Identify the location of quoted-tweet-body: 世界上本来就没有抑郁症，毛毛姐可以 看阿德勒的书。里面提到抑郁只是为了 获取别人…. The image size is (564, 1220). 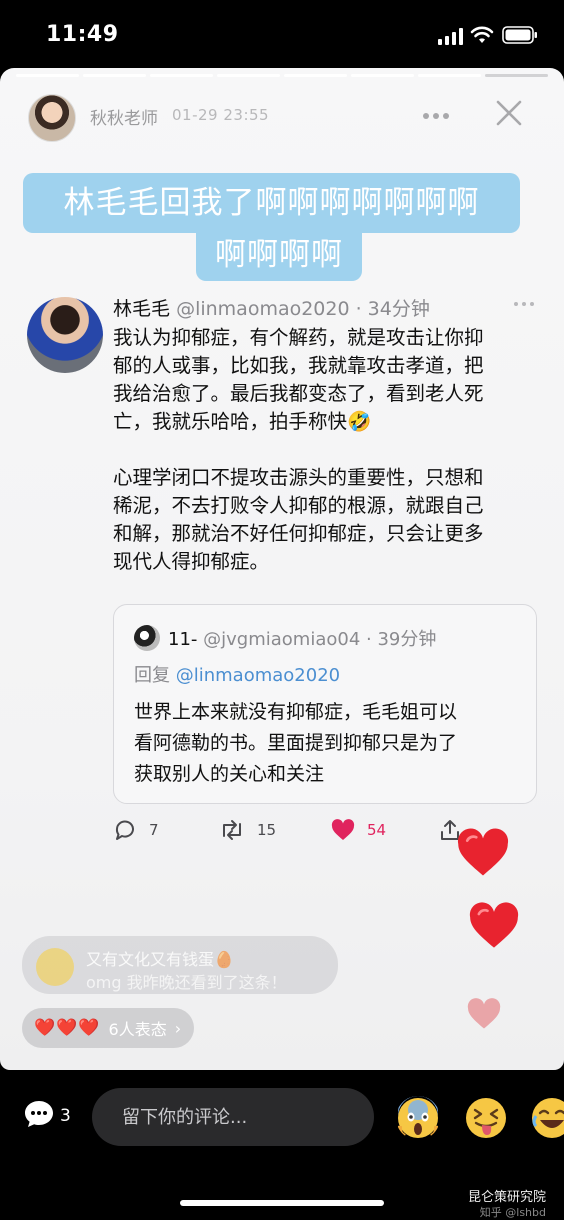
(296, 743).